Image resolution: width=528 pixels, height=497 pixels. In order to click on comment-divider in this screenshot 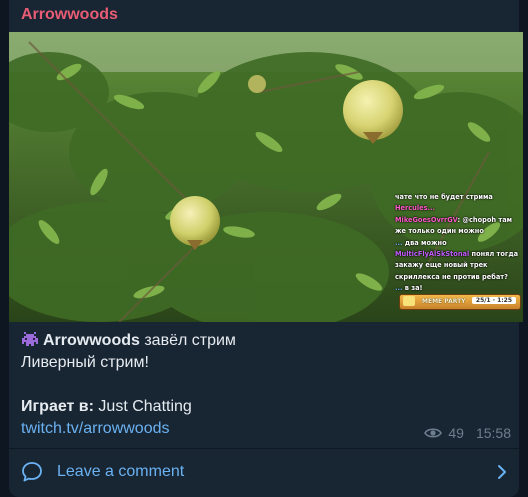, I will do `click(264, 448)`.